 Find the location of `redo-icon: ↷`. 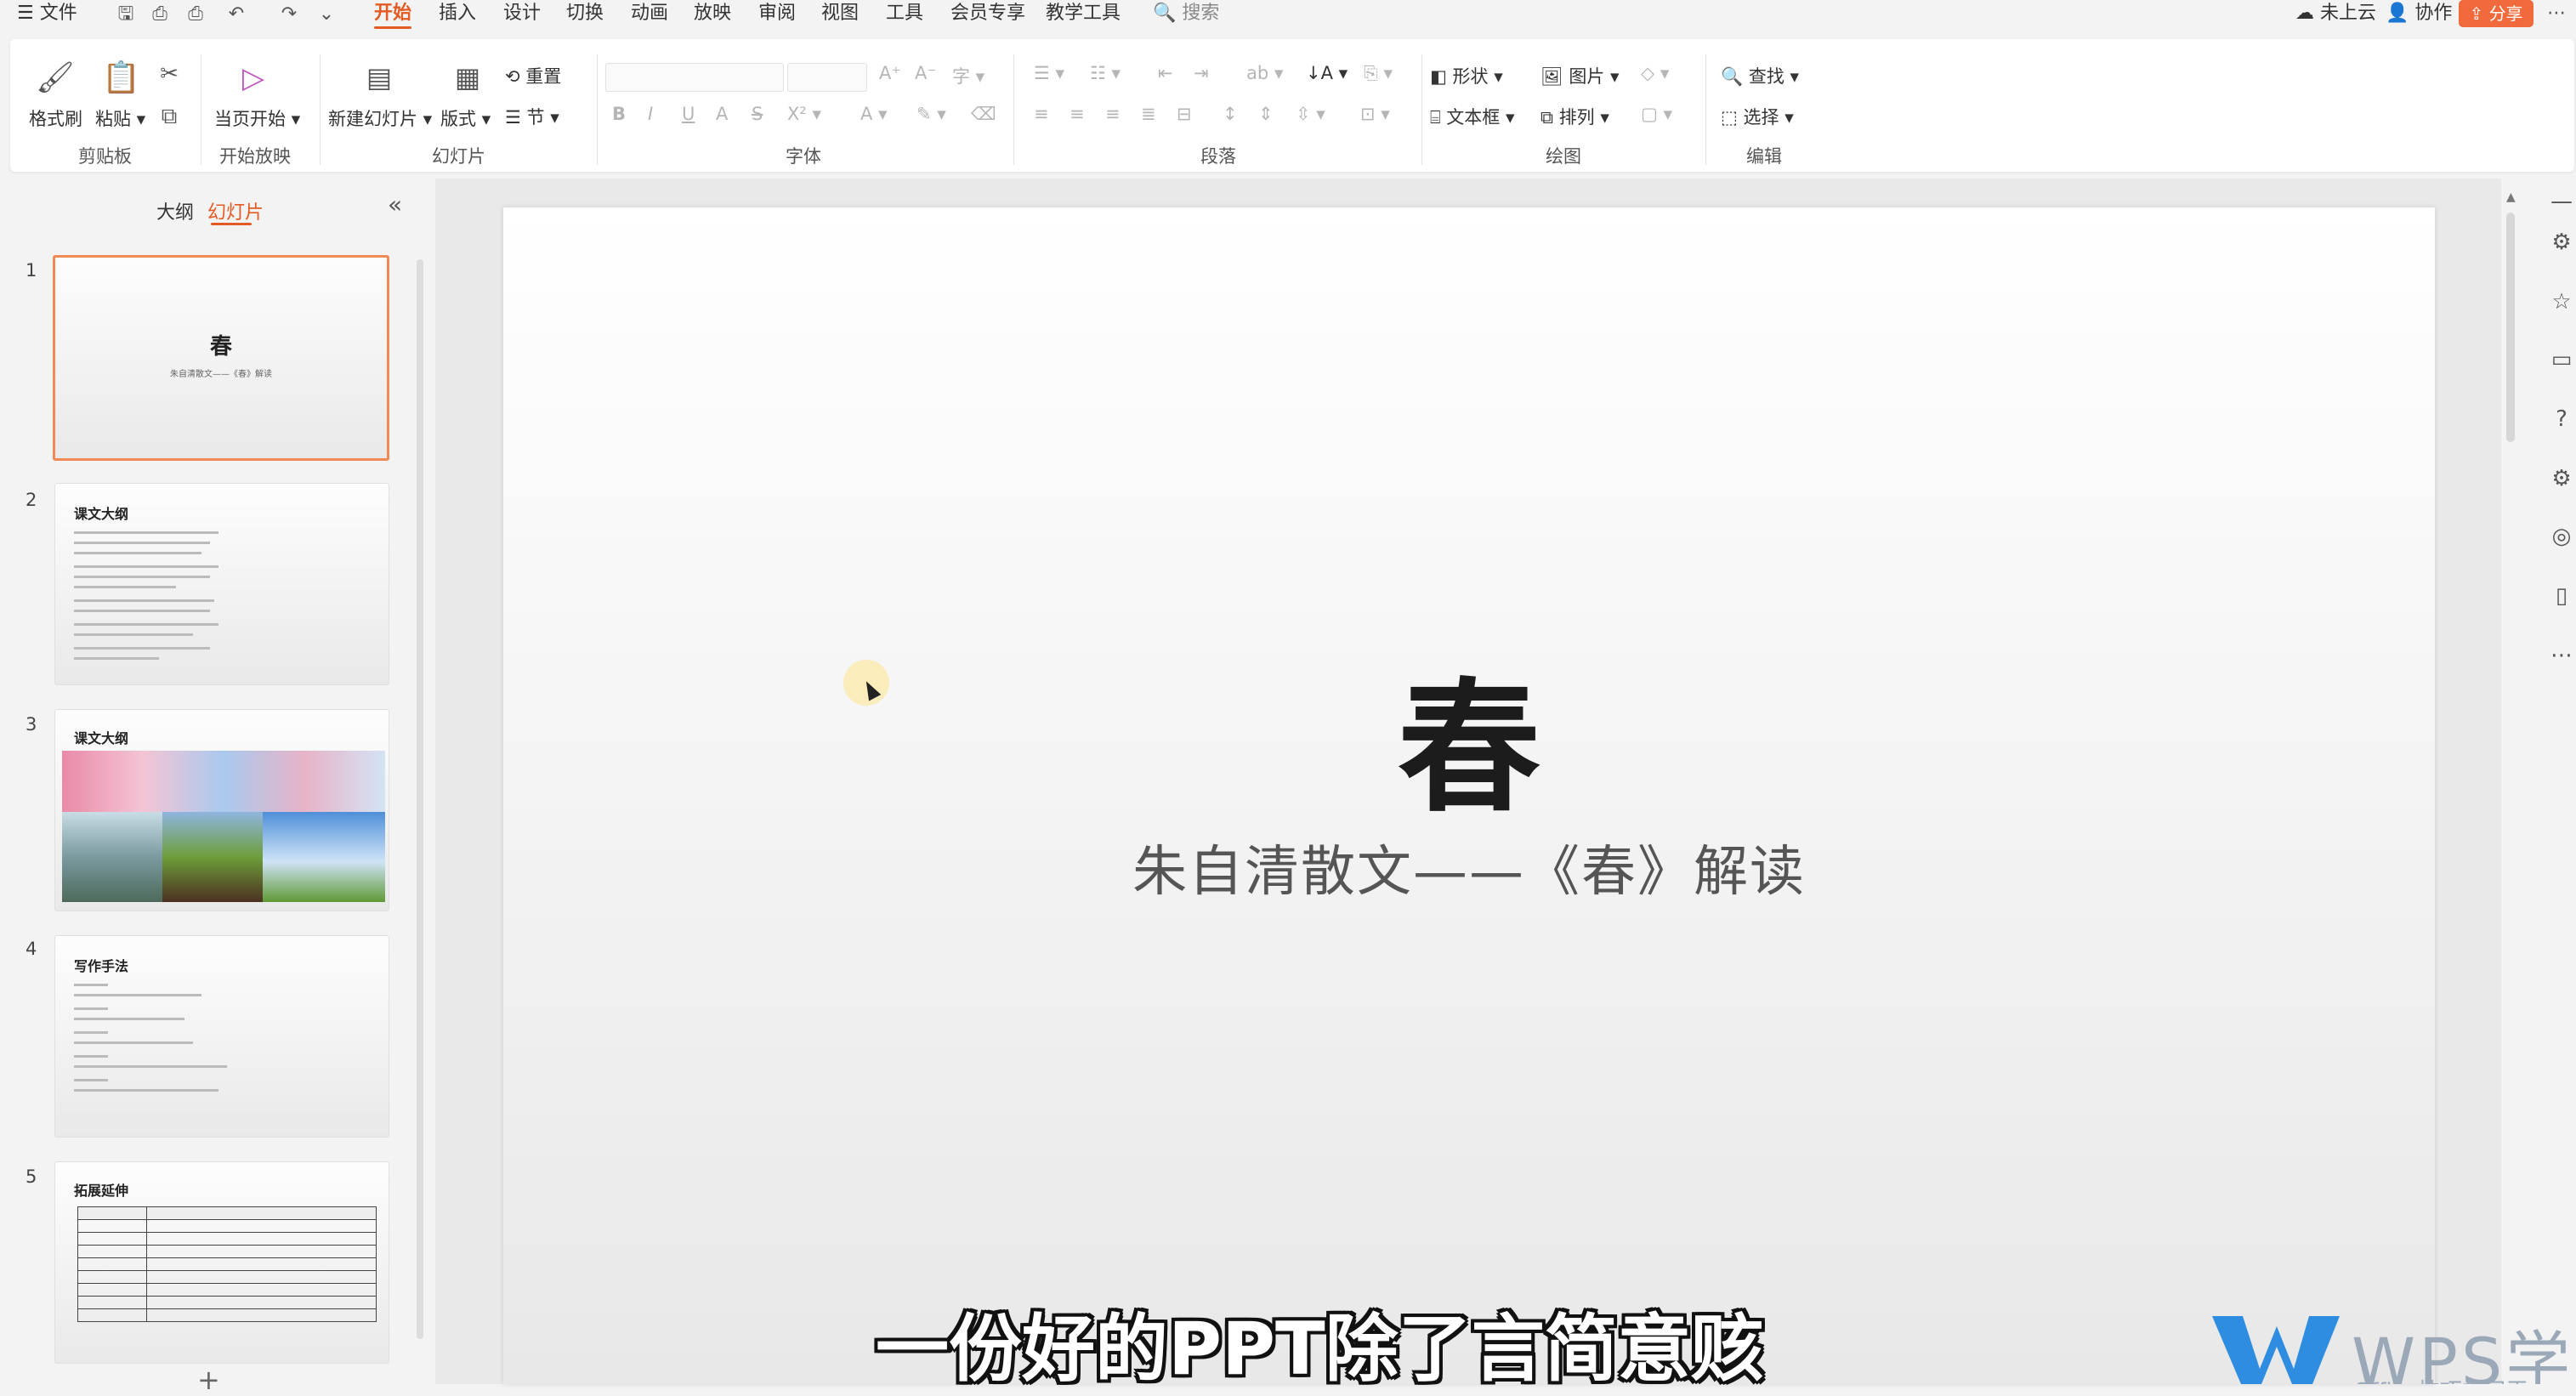

redo-icon: ↷ is located at coordinates (289, 14).